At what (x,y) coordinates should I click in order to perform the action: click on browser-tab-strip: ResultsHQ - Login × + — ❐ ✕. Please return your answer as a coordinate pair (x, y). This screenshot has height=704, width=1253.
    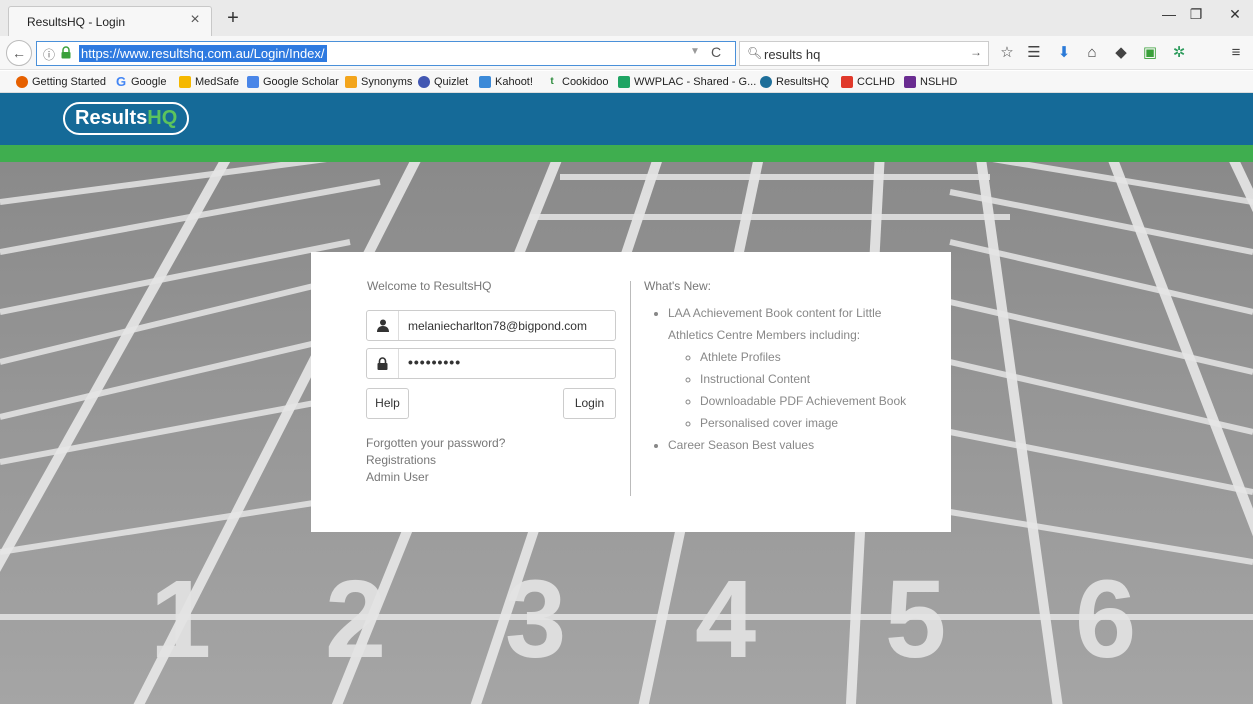
    Looking at the image, I should click on (626, 18).